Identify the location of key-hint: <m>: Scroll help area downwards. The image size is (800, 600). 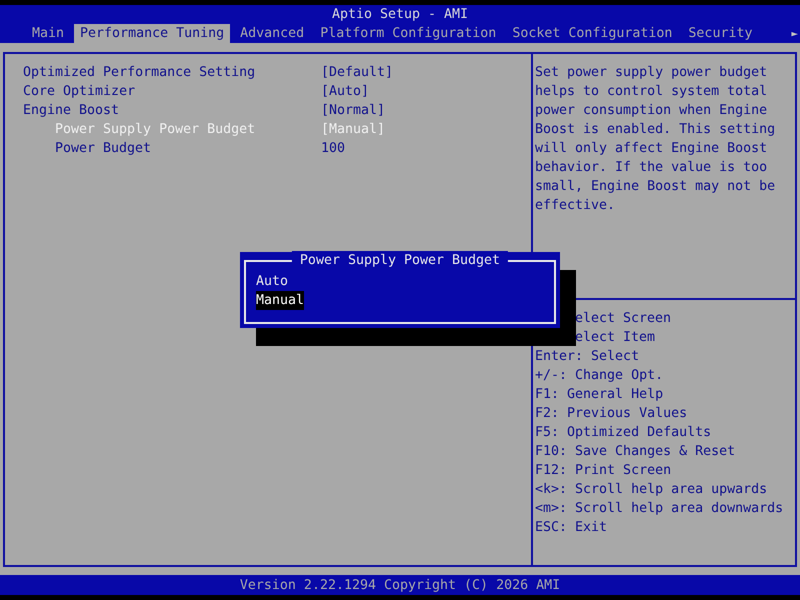
(659, 509).